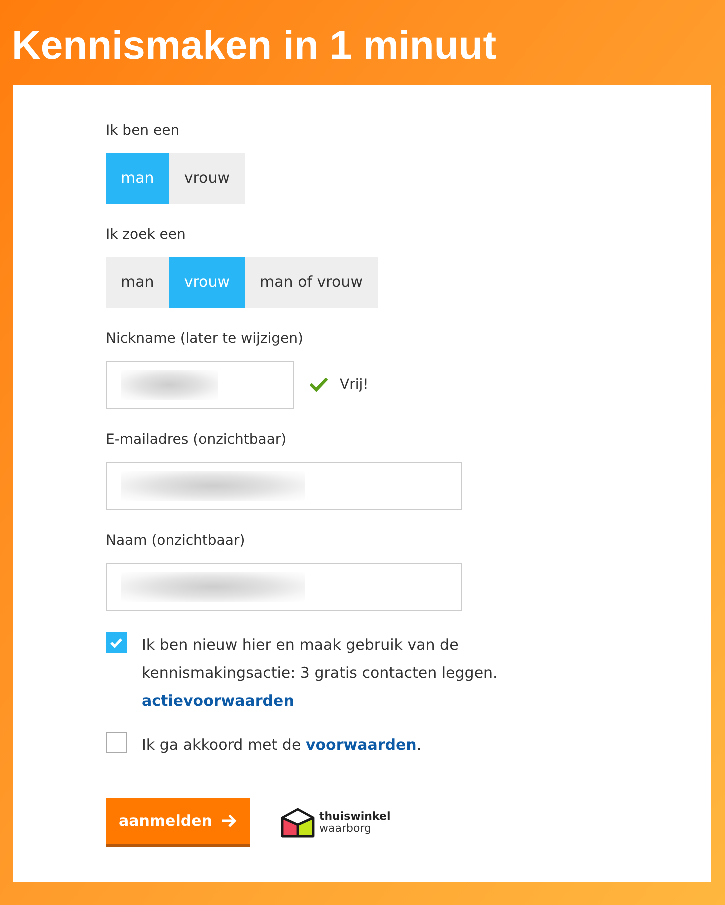 The width and height of the screenshot is (725, 905). I want to click on option-button: man of vrouw, so click(311, 282).